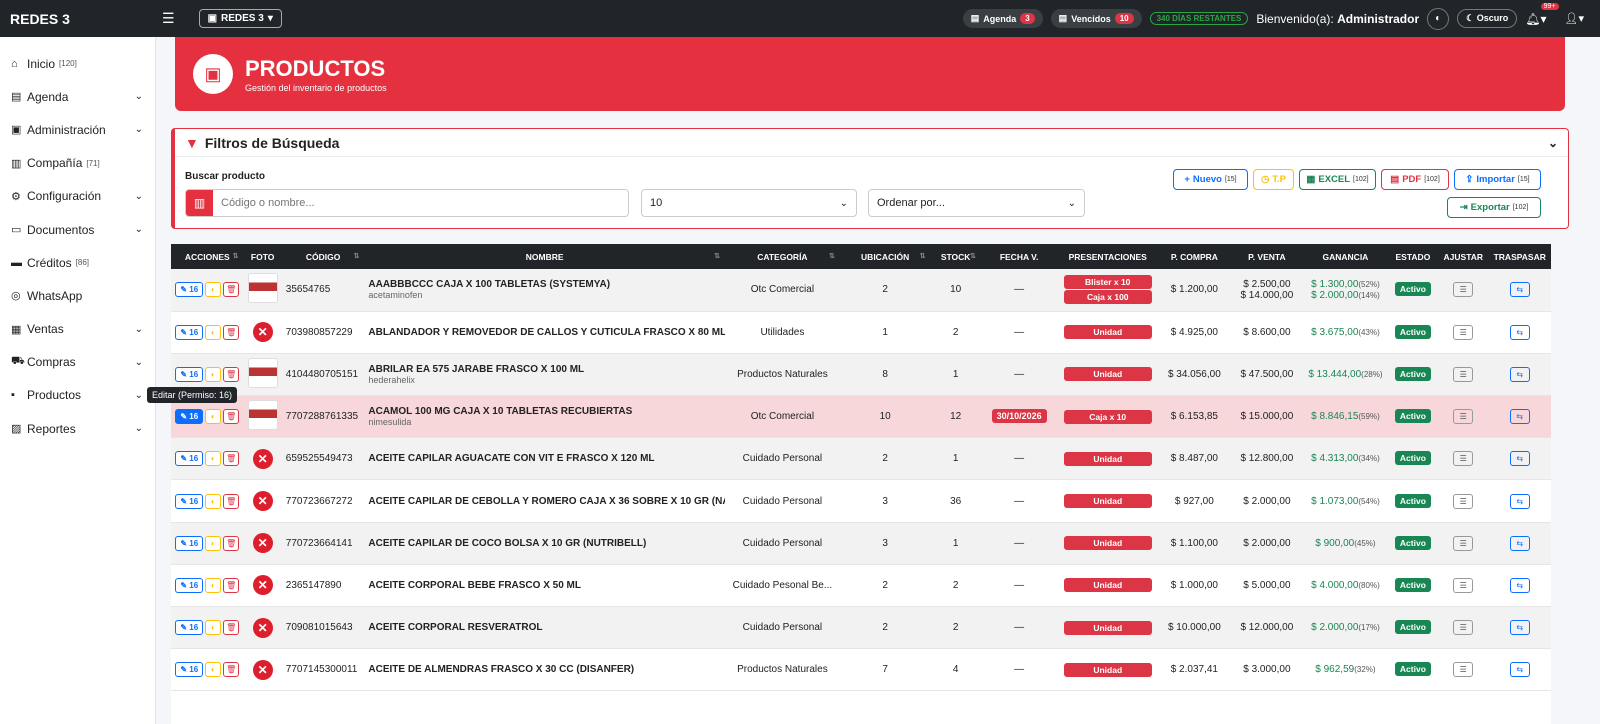 This screenshot has width=1600, height=724. Describe the element at coordinates (77, 428) in the screenshot. I see `sidebar-item-reportes: ▨ Reportes ⌄` at that location.